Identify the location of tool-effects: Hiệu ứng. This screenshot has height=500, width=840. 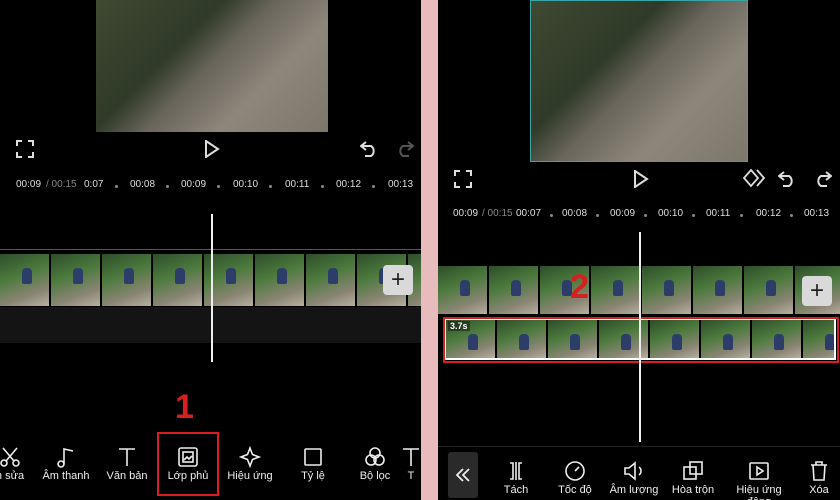
(250, 463).